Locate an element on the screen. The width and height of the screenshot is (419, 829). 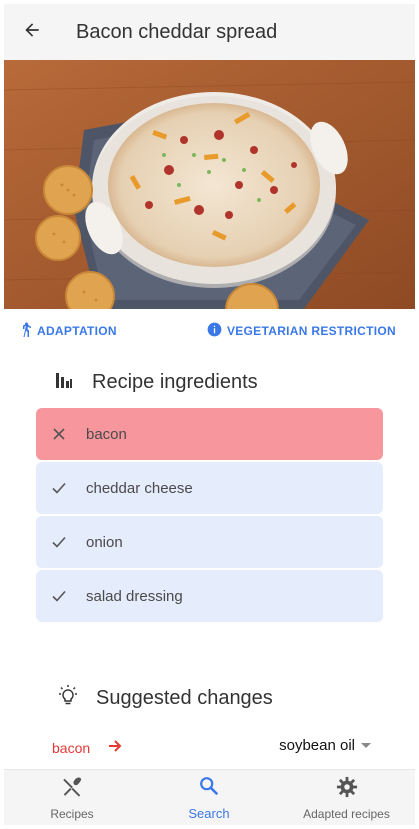
search-icon is located at coordinates (209, 788).